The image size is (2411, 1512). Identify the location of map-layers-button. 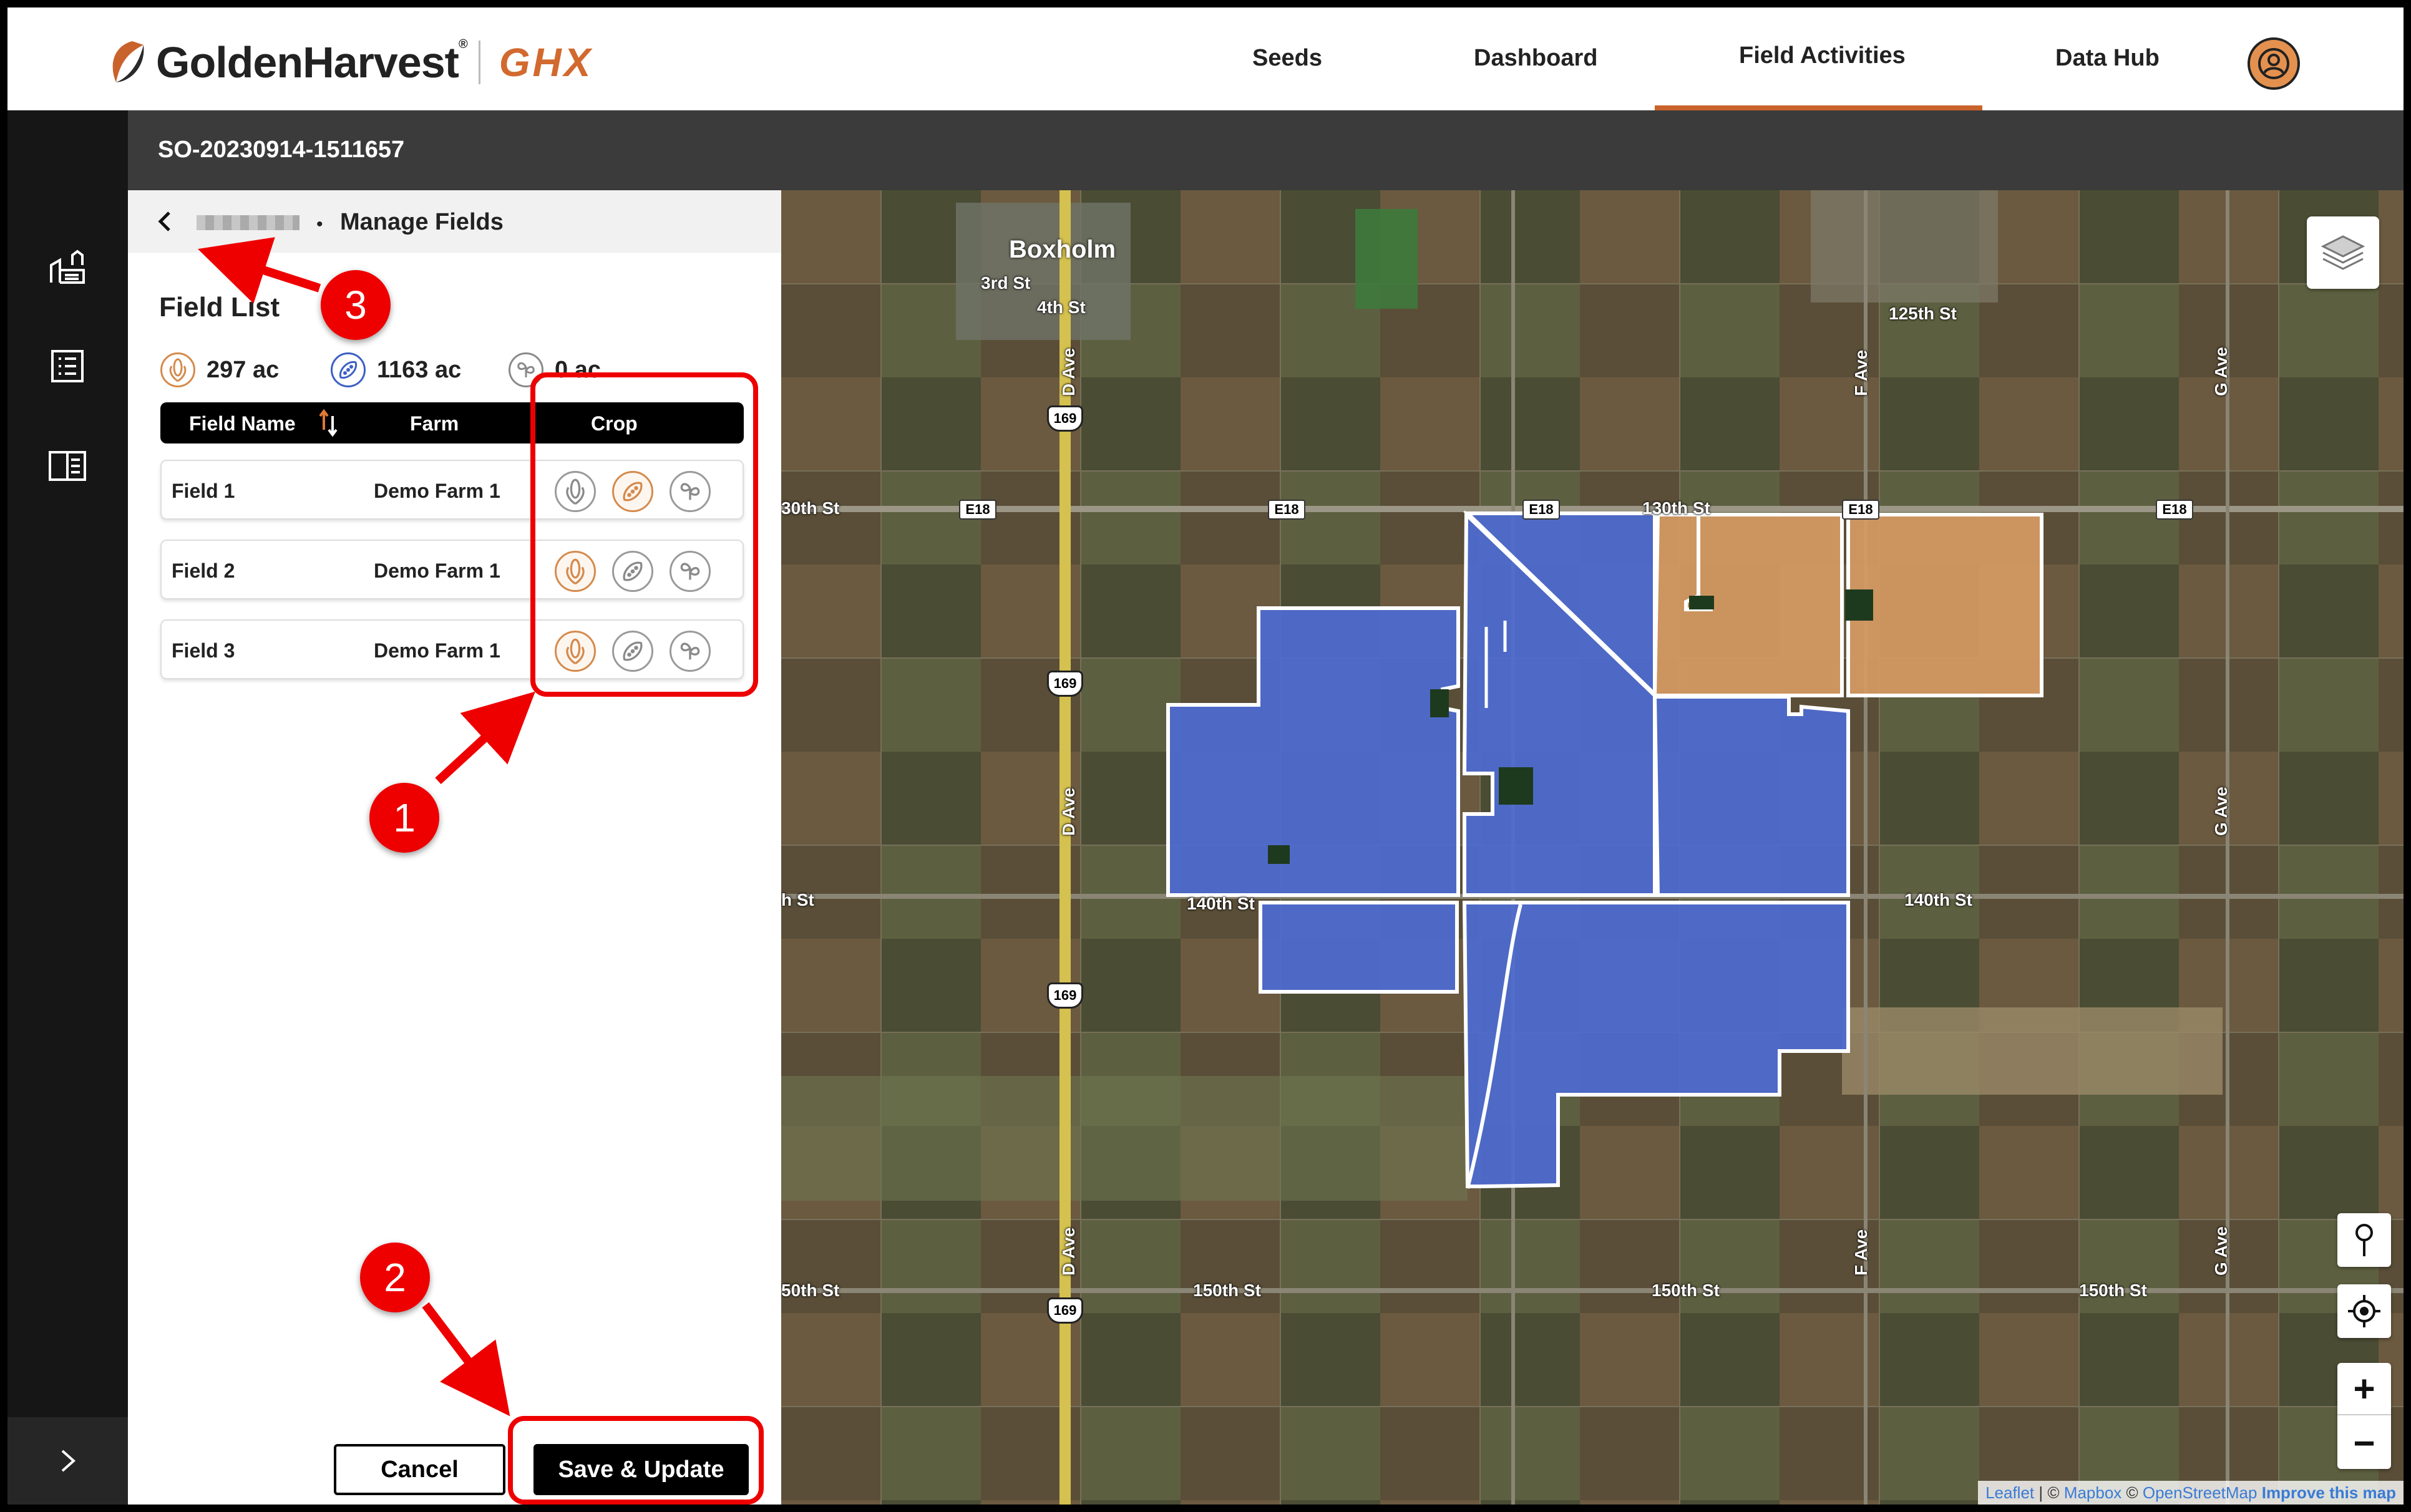
(2343, 253).